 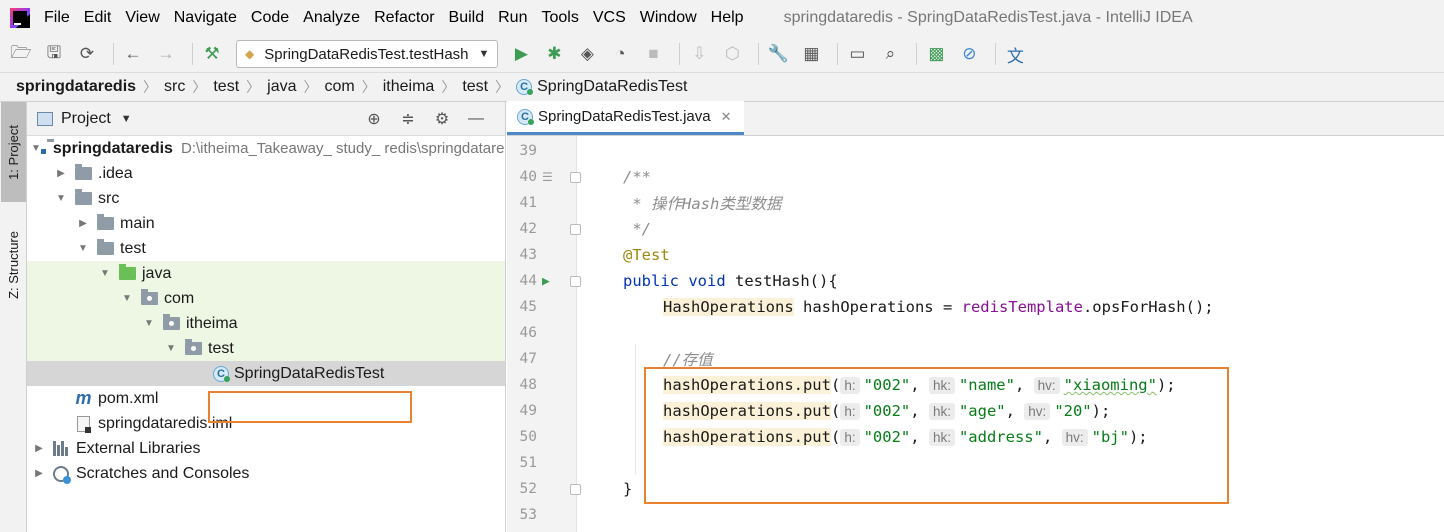 I want to click on line-number: 49, so click(x=528, y=411).